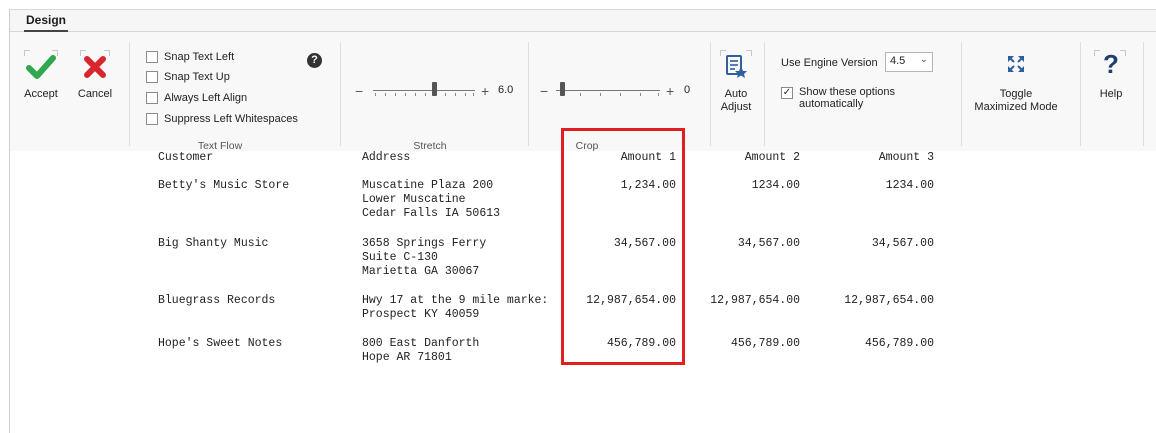 The height and width of the screenshot is (433, 1156). Describe the element at coordinates (736, 107) in the screenshot. I see `auto-adjust-label-2: Adjust` at that location.